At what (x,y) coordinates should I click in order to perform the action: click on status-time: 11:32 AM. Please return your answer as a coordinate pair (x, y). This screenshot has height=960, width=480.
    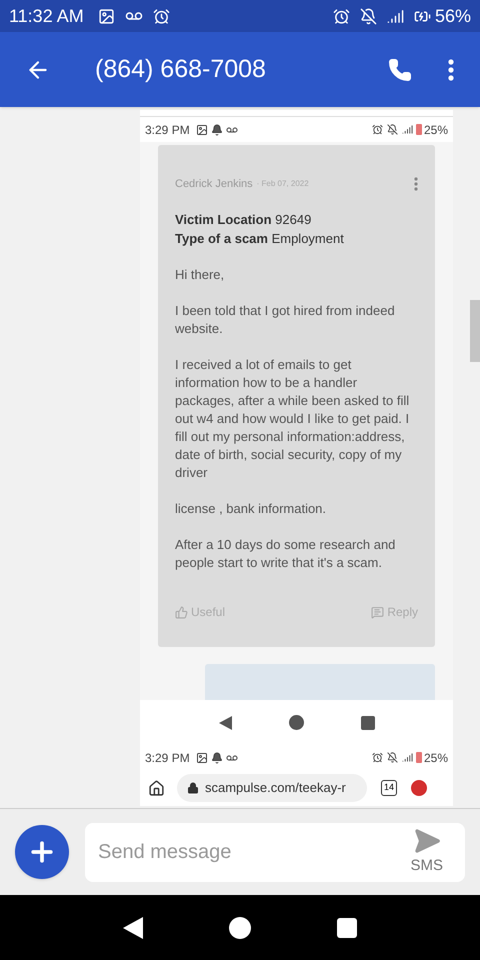
    Looking at the image, I should click on (46, 16).